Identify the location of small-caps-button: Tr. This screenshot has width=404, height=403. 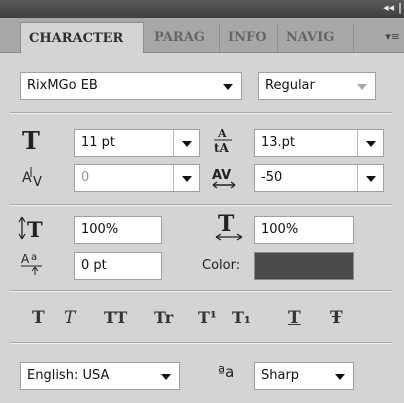
(163, 317).